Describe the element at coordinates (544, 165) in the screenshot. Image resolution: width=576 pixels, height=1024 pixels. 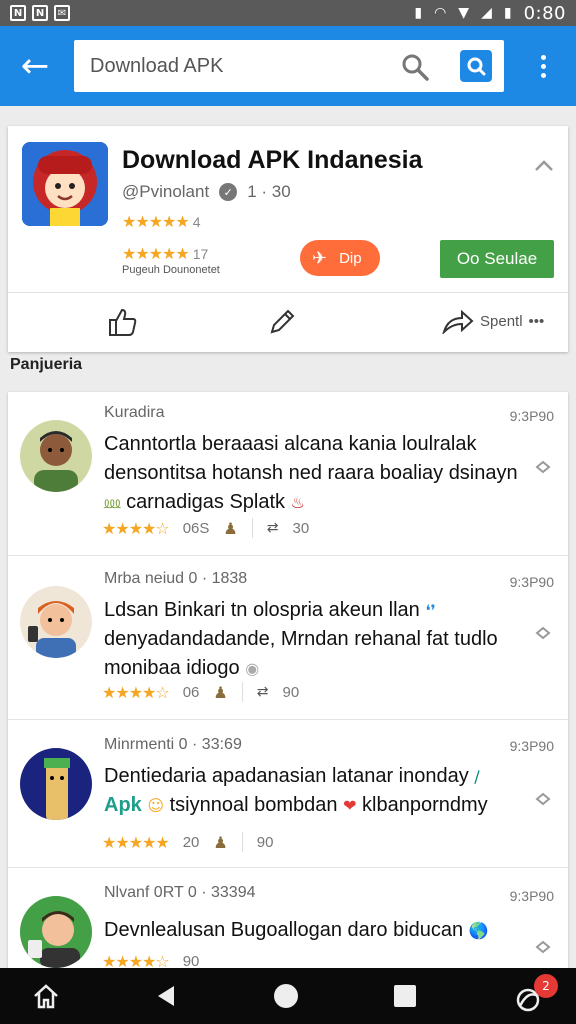
I see `chevron-up-icon` at that location.